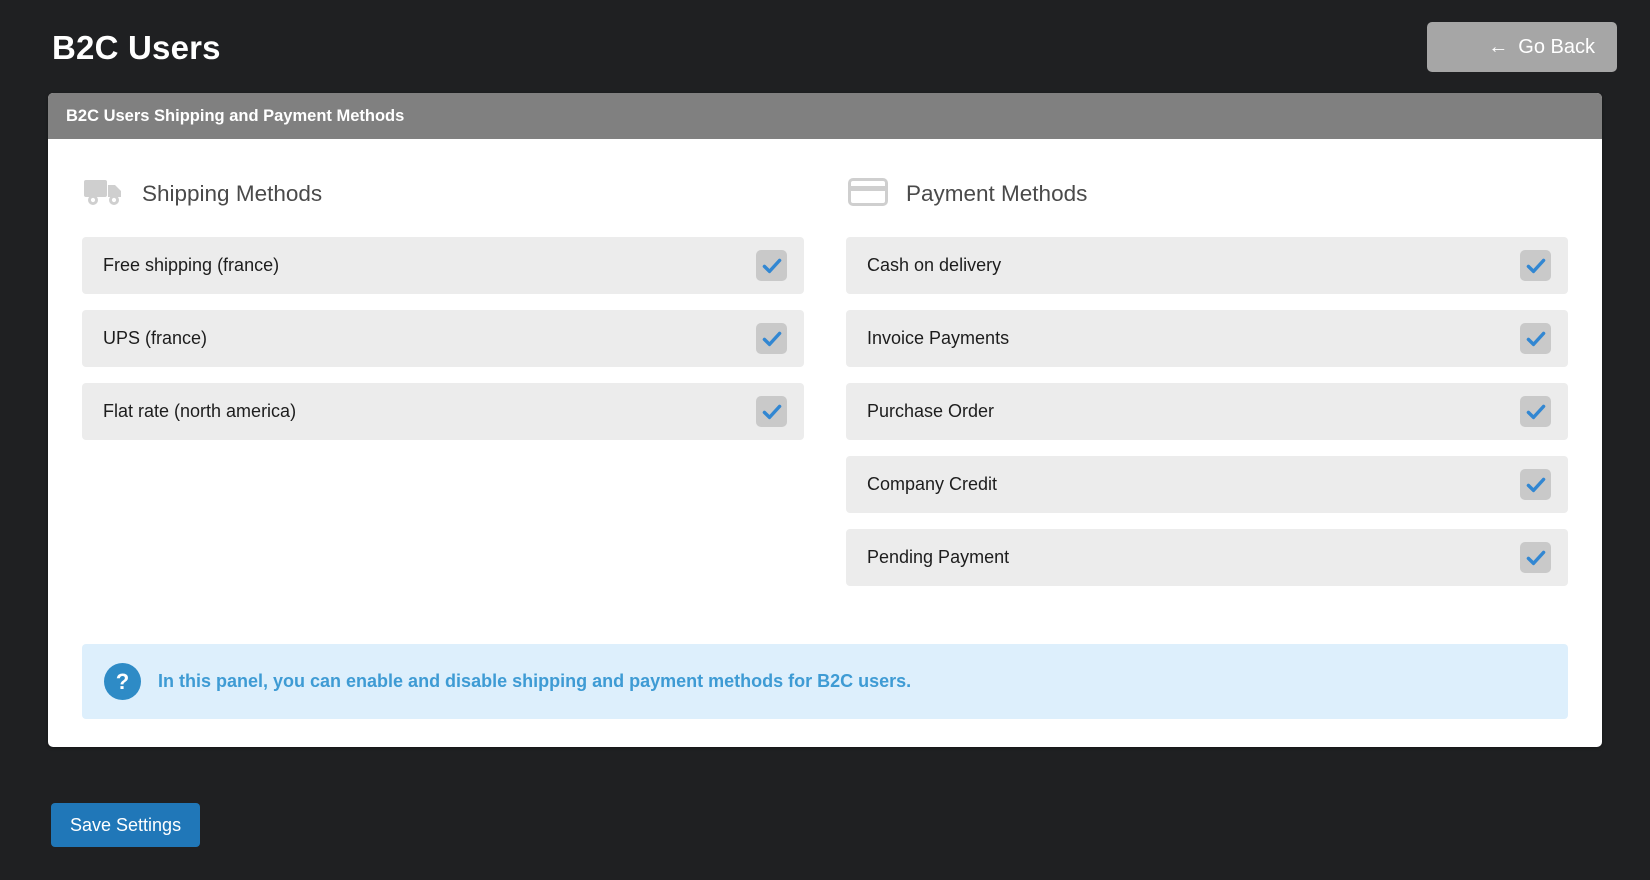 The image size is (1650, 880). What do you see at coordinates (1535, 265) in the screenshot?
I see `checkbox-cash-on-delivery` at bounding box center [1535, 265].